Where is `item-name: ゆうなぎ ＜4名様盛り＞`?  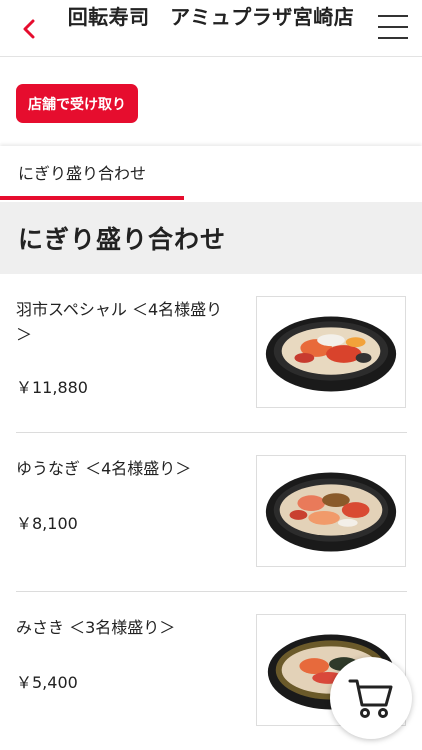
item-name: ゆうなぎ ＜4名様盛り＞ is located at coordinates (104, 468).